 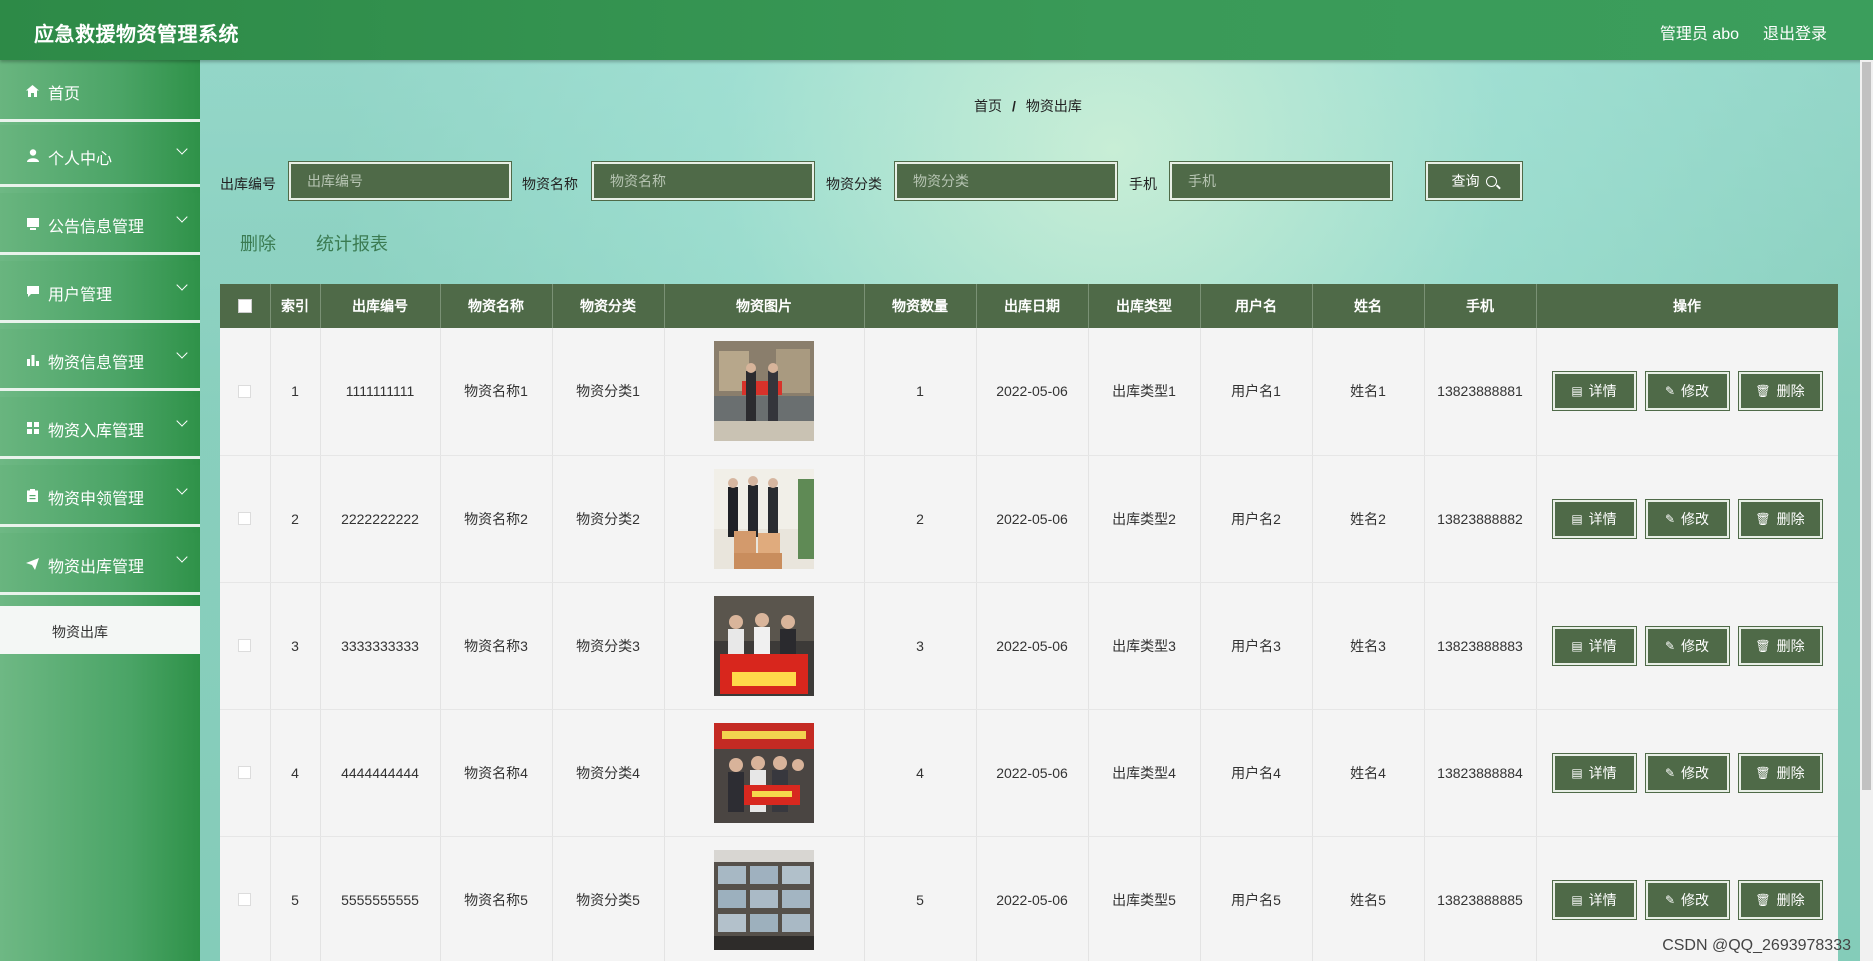 I want to click on delete-label: 删除, so click(x=1790, y=645).